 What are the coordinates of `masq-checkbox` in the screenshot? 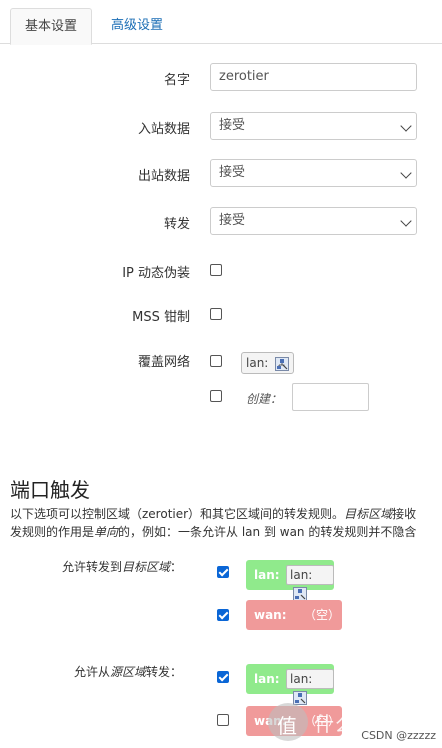 It's located at (216, 270).